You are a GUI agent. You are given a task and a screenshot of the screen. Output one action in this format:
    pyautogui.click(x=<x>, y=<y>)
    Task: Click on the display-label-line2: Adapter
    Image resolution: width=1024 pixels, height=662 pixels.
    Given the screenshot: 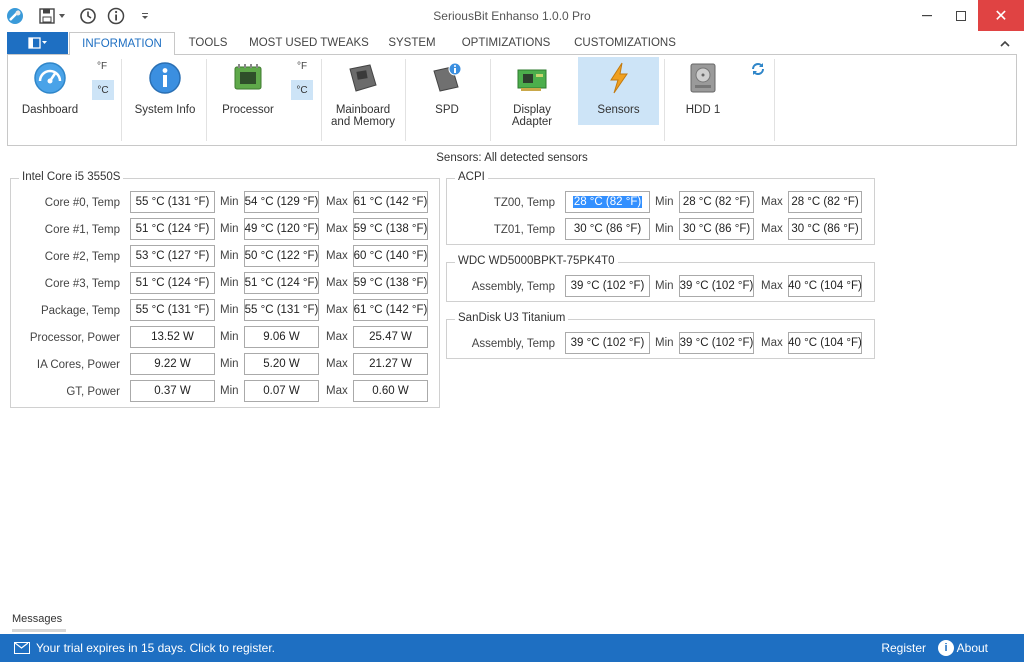 What is the action you would take?
    pyautogui.click(x=532, y=122)
    